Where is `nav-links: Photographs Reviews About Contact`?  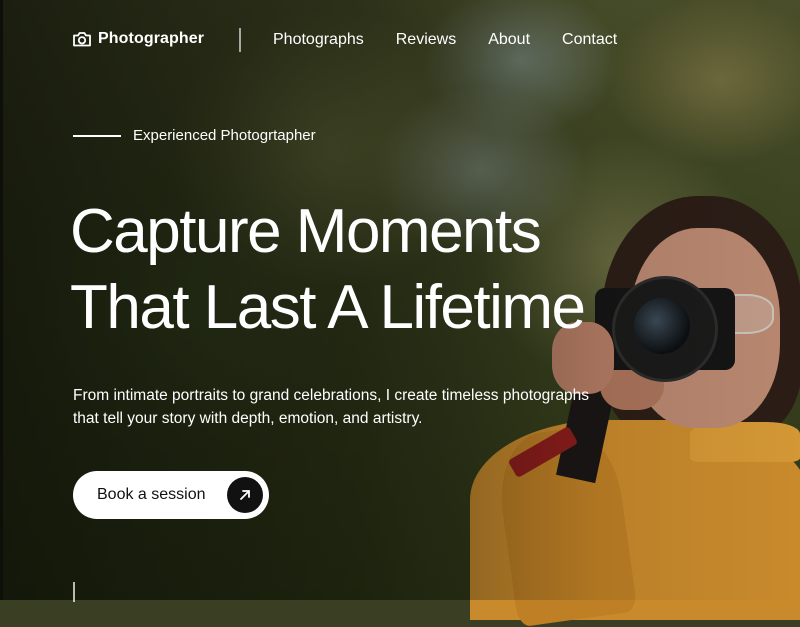
nav-links: Photographs Reviews About Contact is located at coordinates (445, 40).